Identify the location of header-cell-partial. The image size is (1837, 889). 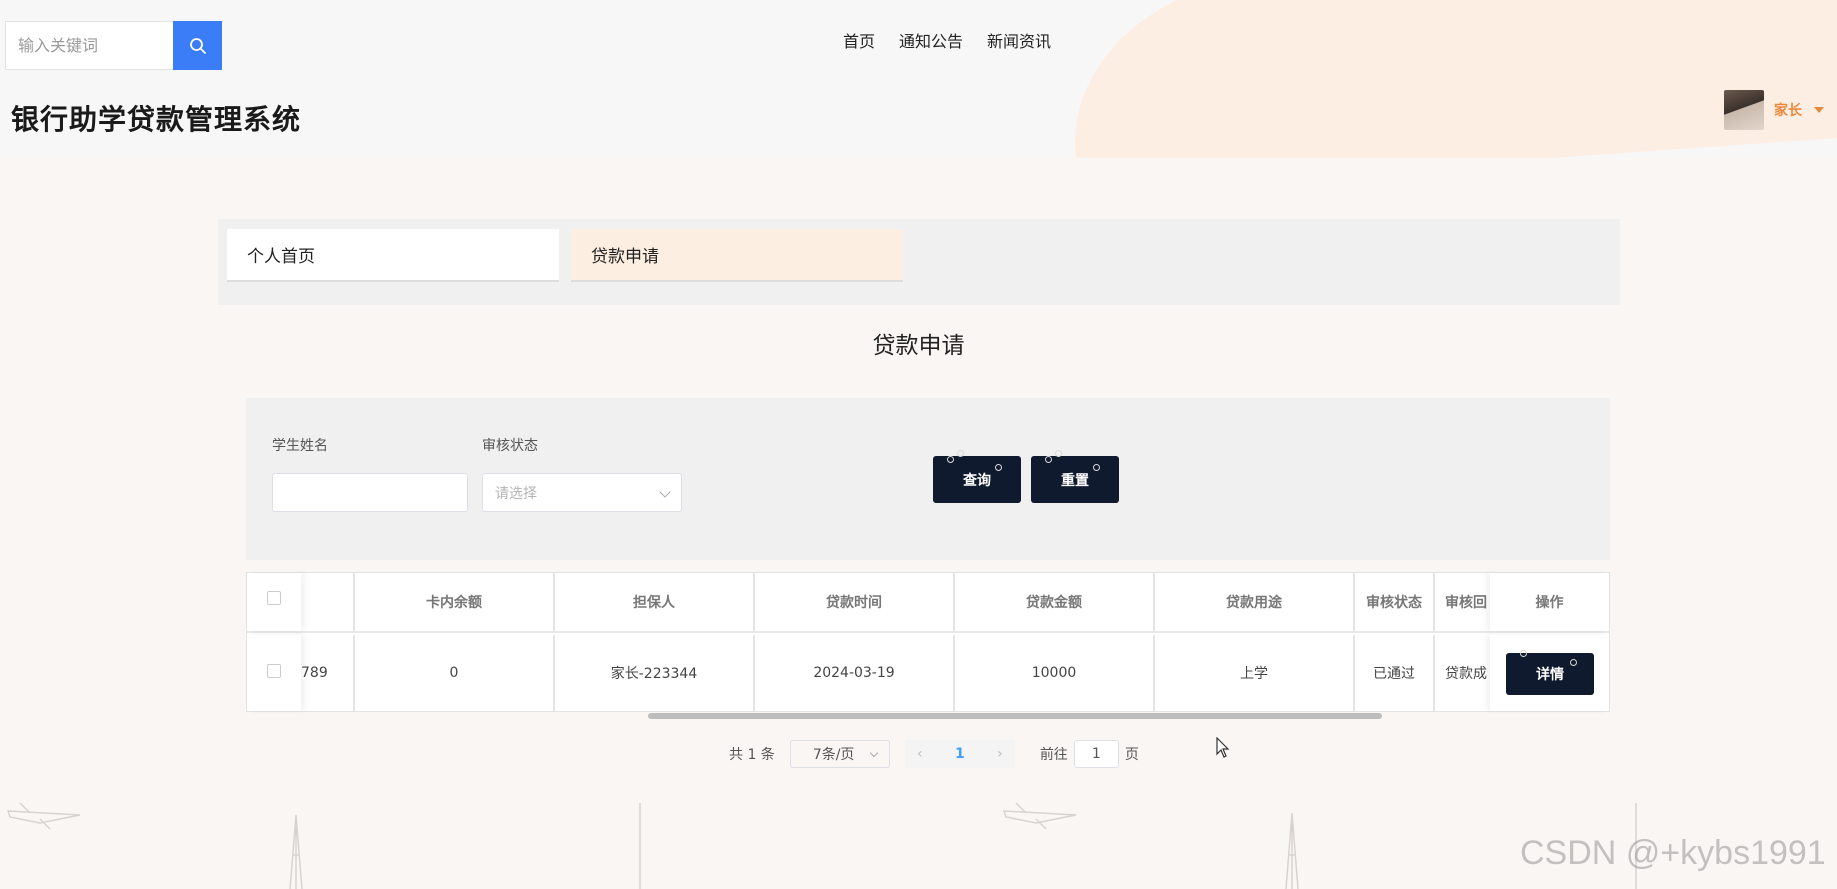
(328, 602).